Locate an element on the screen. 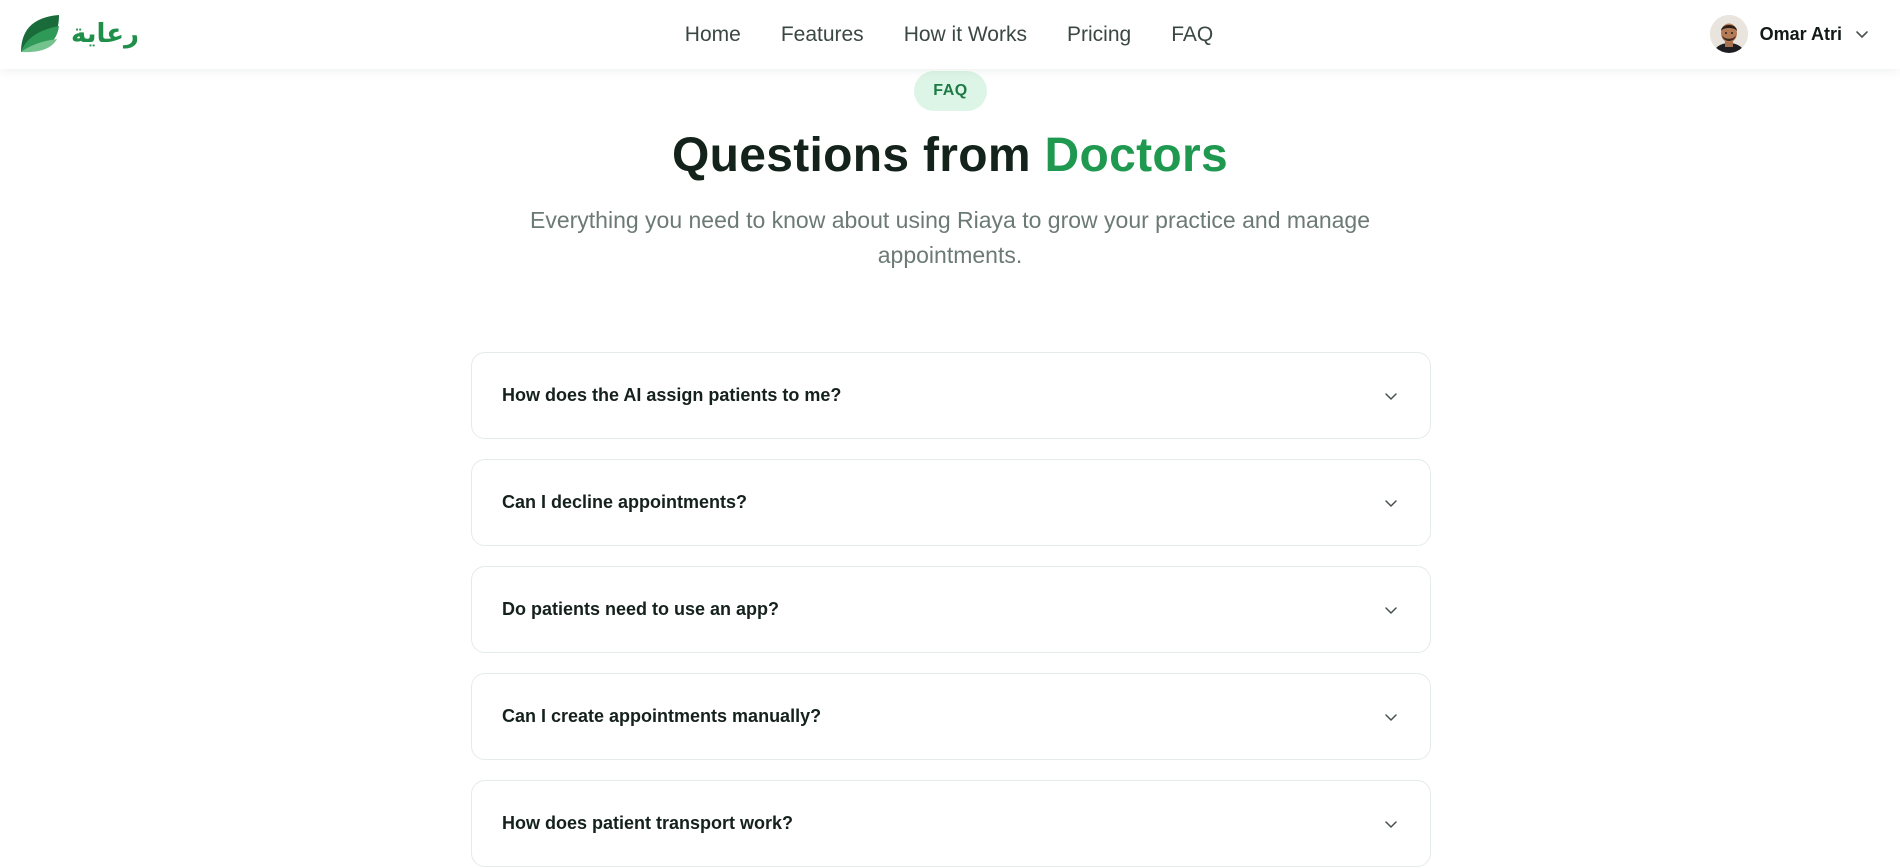  brand-logo-link: رعاية is located at coordinates (79, 34).